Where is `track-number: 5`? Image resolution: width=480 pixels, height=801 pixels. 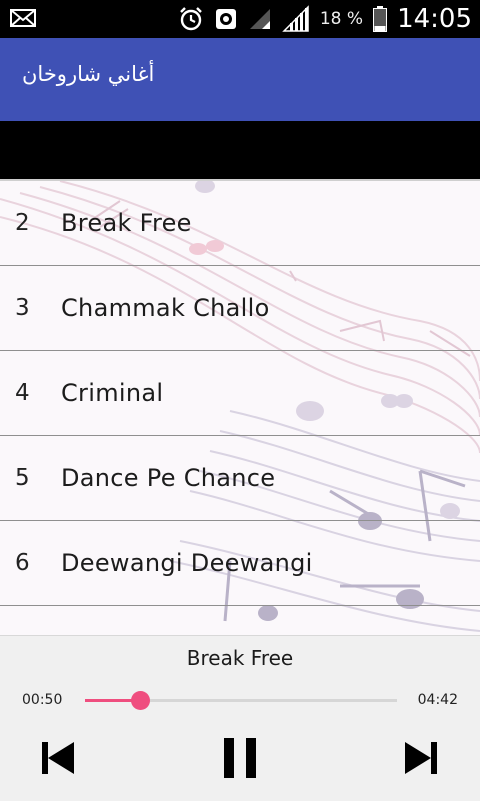
track-number: 5 is located at coordinates (22, 478).